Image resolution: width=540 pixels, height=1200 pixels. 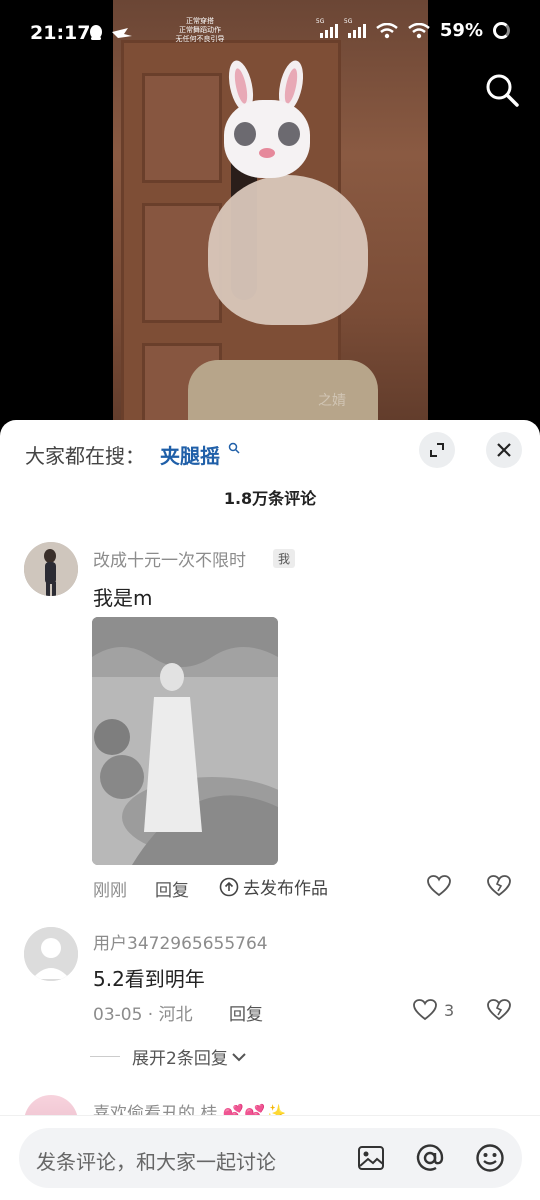 I want to click on upload-circle-icon, so click(x=229, y=886).